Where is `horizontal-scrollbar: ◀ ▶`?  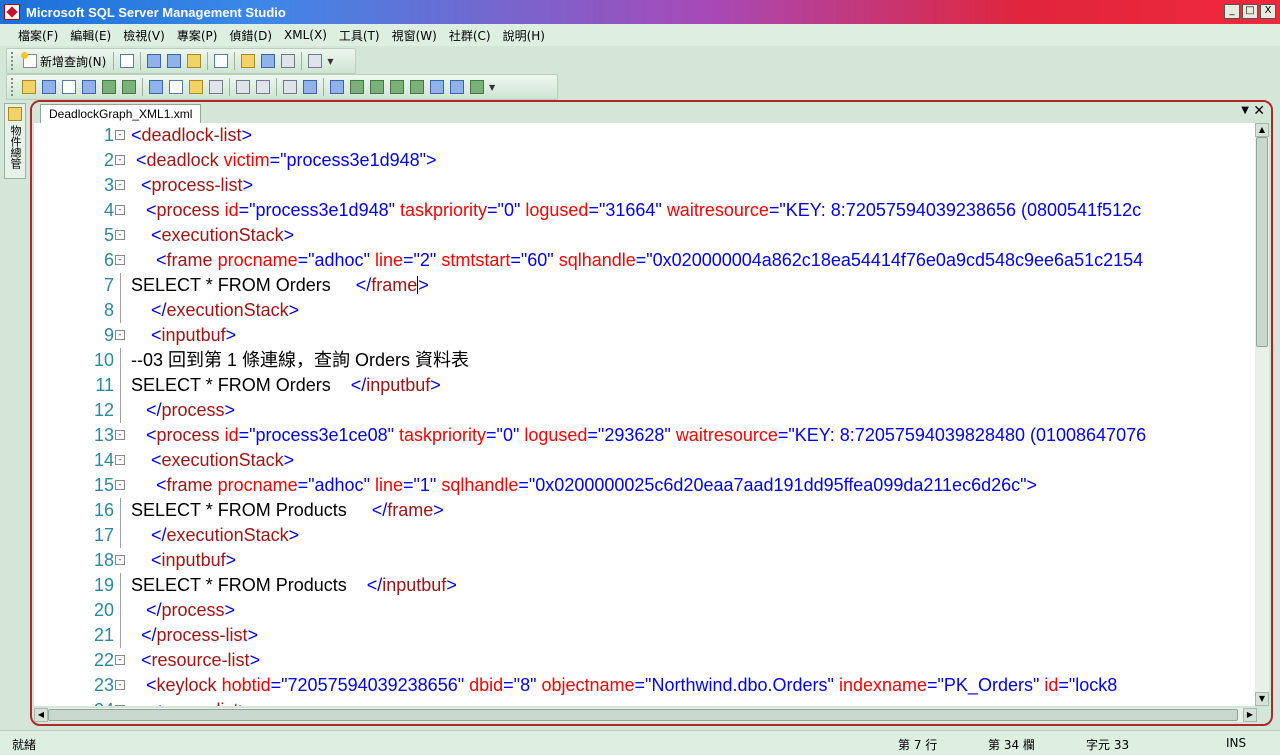
horizontal-scrollbar: ◀ ▶ is located at coordinates (645, 715).